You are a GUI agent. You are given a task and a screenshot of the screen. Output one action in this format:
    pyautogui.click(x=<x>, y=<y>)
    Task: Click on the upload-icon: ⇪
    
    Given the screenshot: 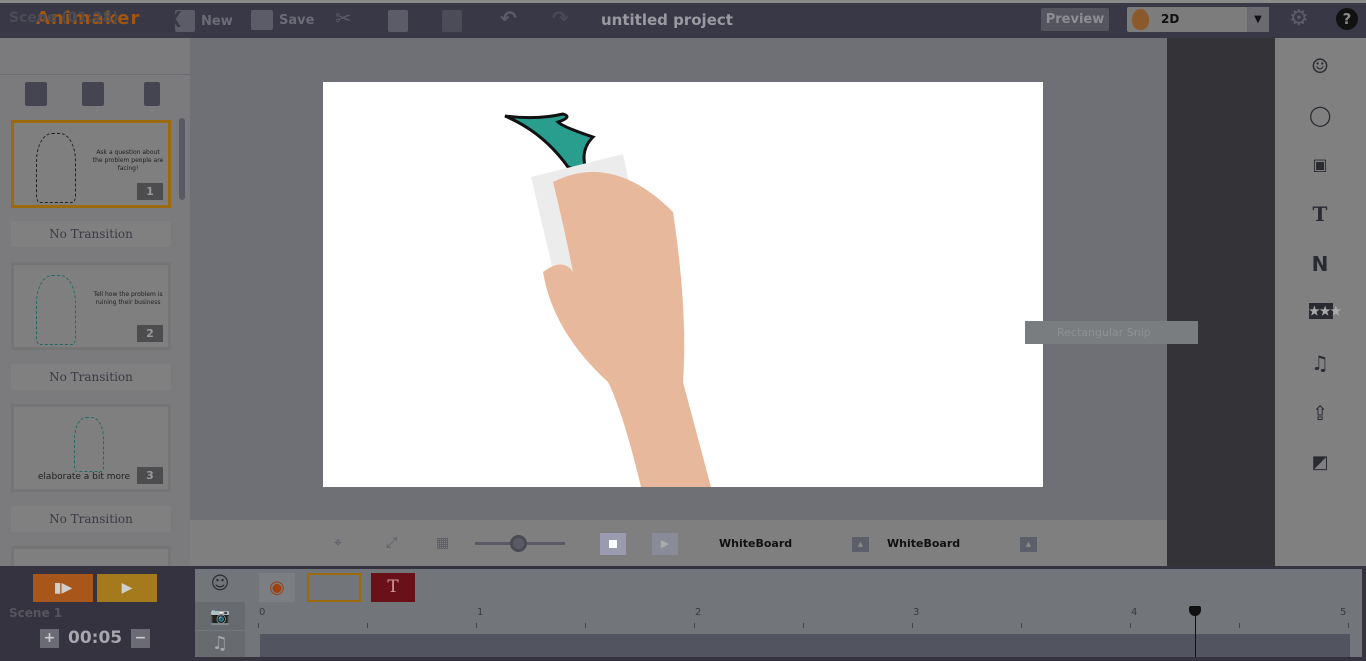 What is the action you would take?
    pyautogui.click(x=1320, y=413)
    